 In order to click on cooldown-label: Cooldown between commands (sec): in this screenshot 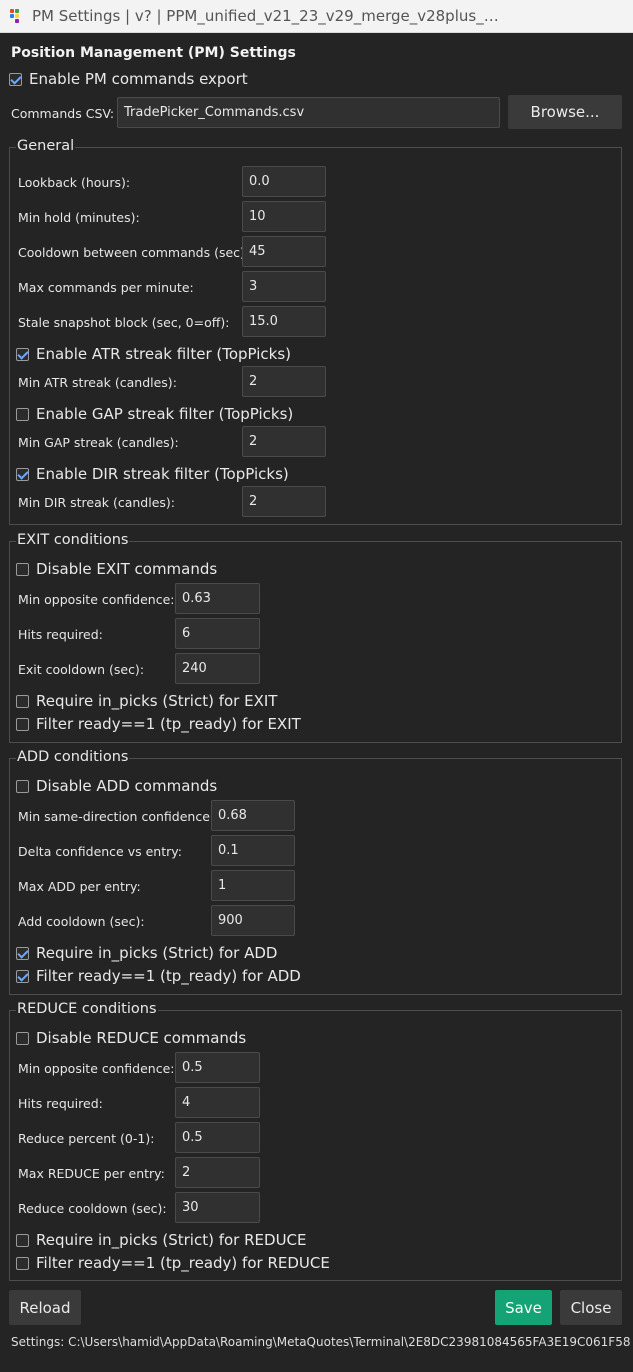, I will do `click(134, 252)`.